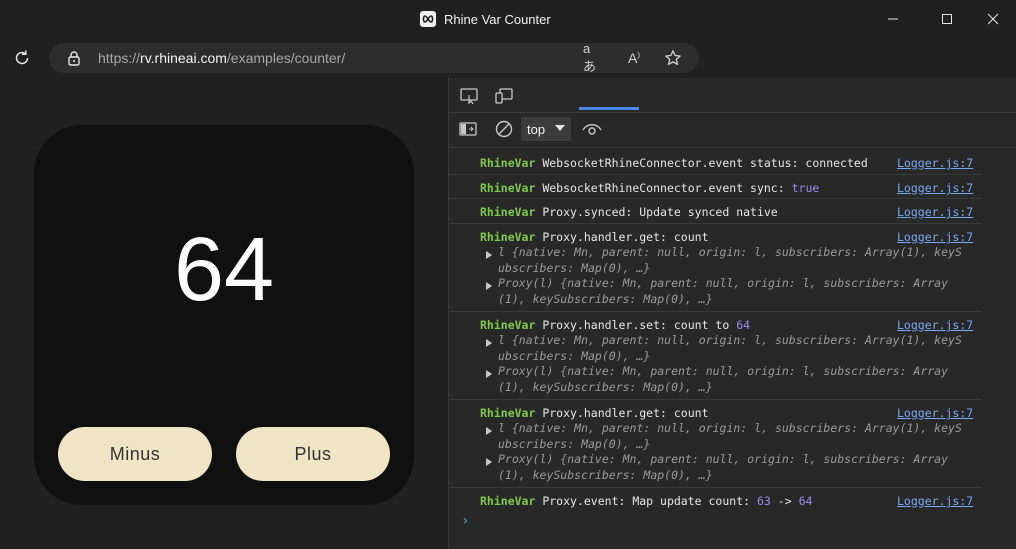  I want to click on context-selector: top, so click(546, 129).